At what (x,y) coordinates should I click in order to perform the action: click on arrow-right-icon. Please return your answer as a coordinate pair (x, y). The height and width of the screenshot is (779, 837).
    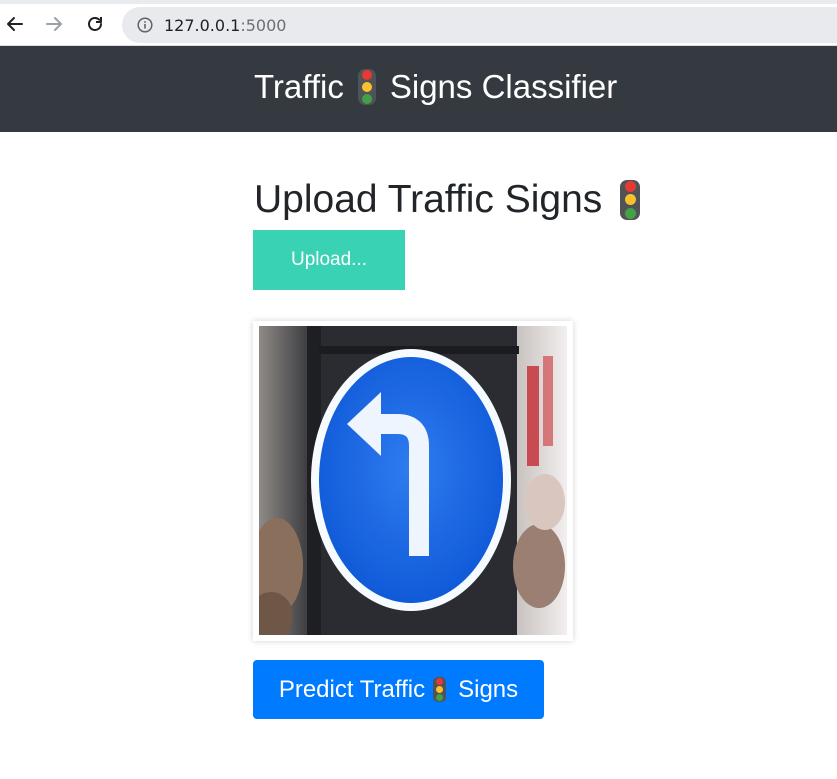
    Looking at the image, I should click on (54, 24).